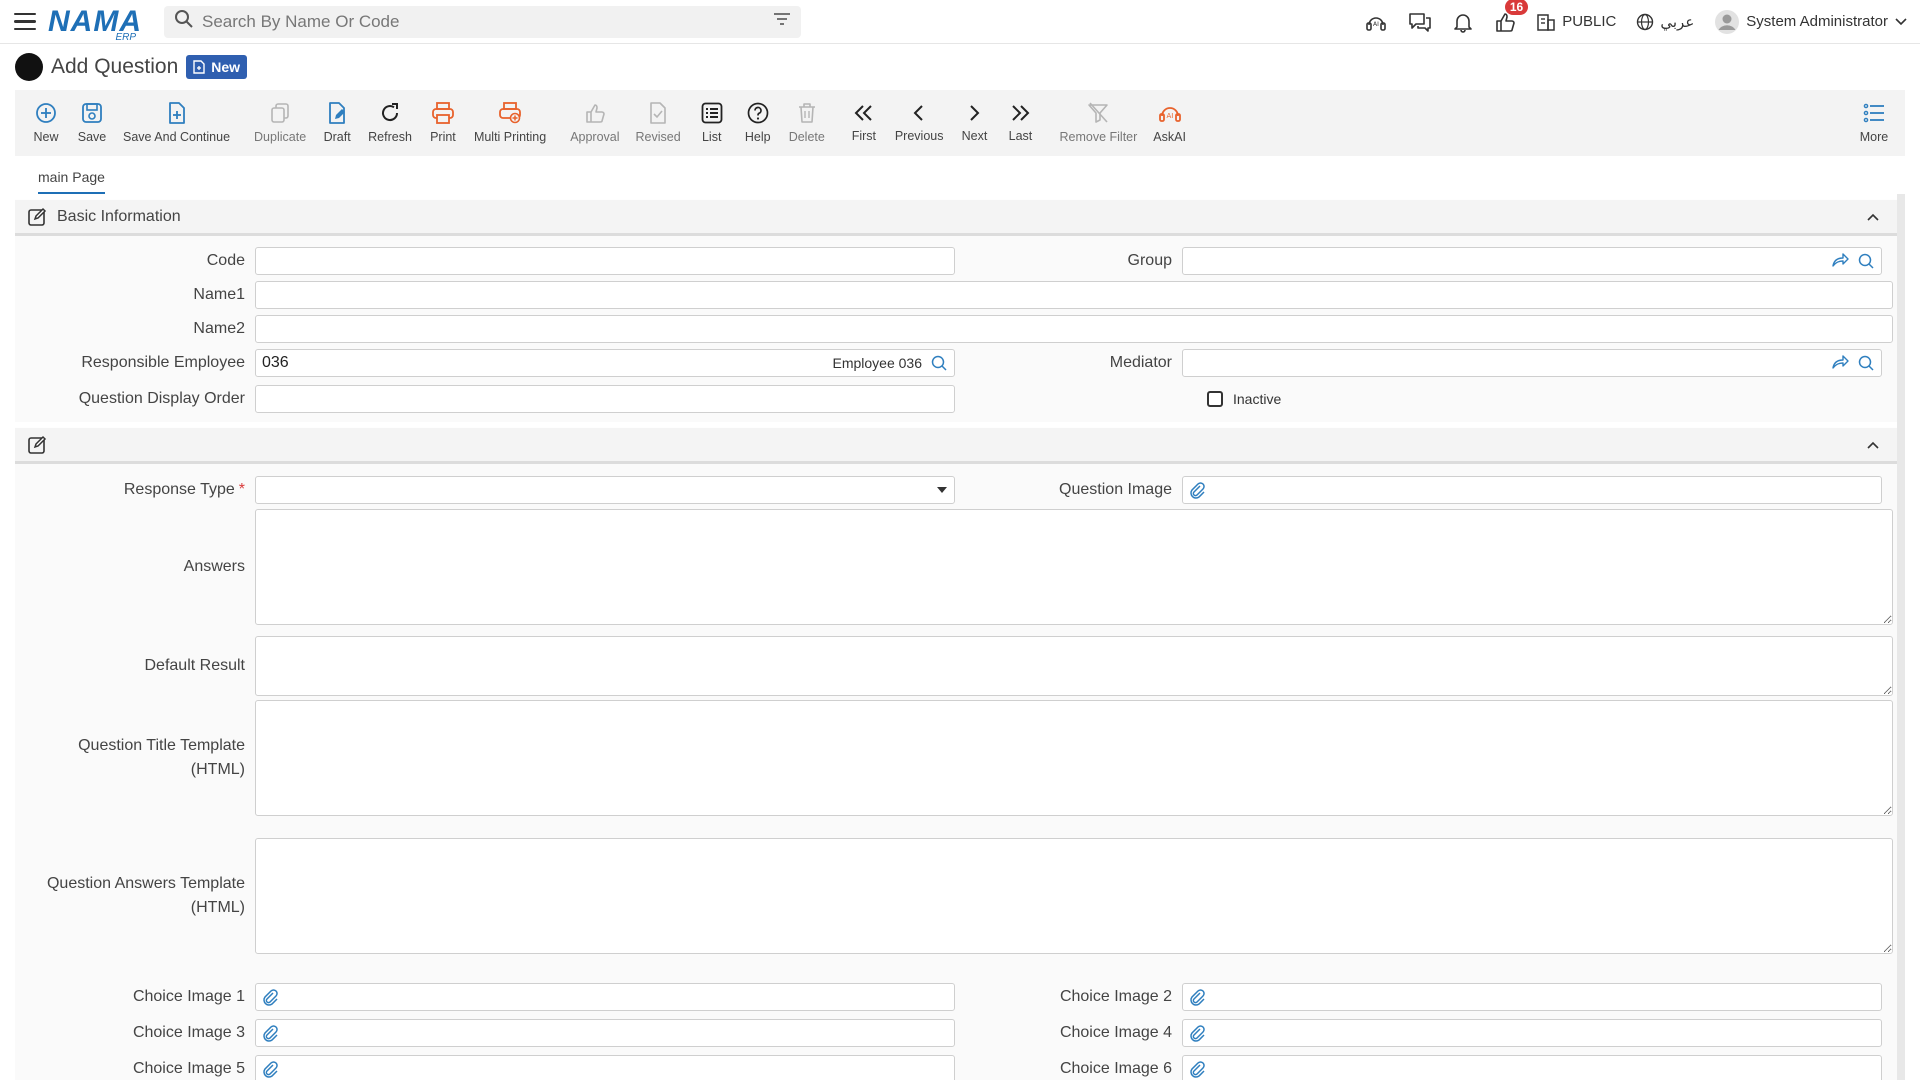  Describe the element at coordinates (1257, 399) in the screenshot. I see `inactive-label: Inactive` at that location.